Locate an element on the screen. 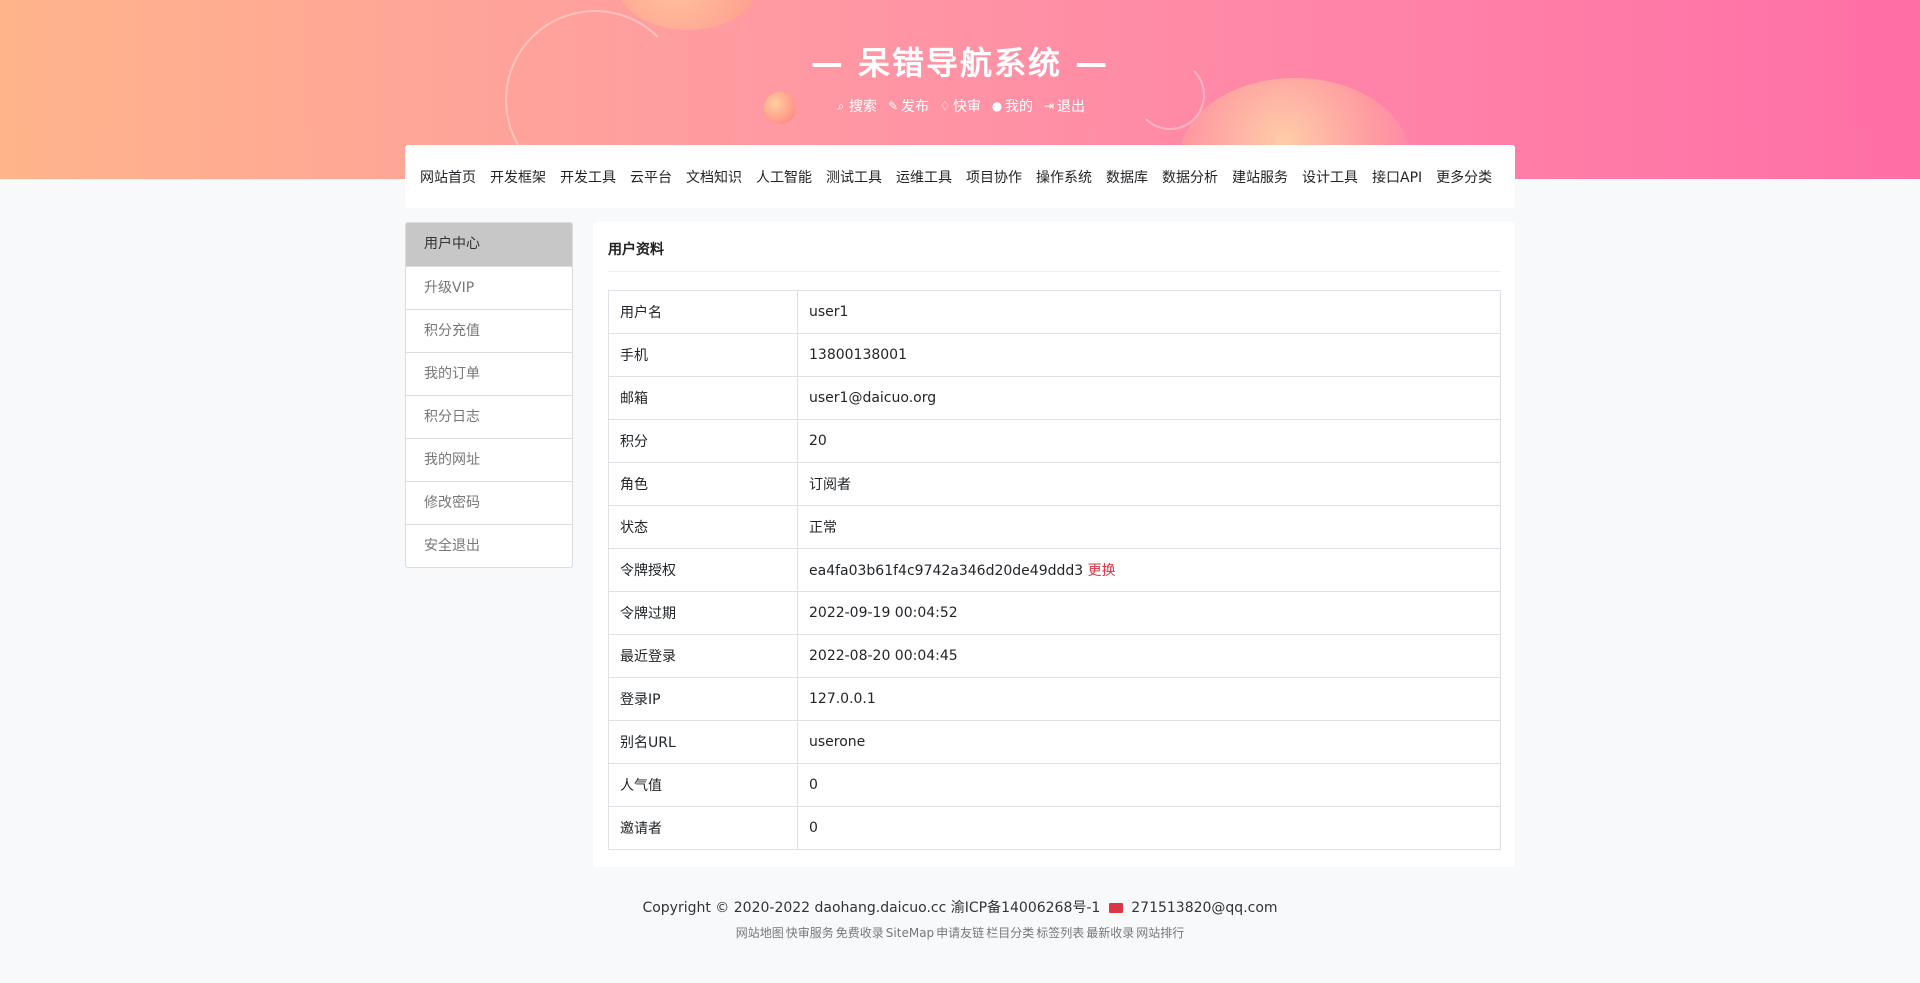 The height and width of the screenshot is (983, 1920). table-row: 邮箱 user1@daicuo.org is located at coordinates (1054, 398).